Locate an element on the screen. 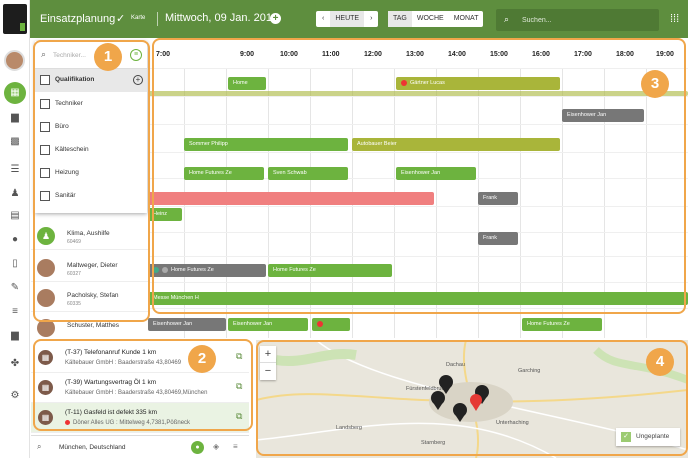  search-input is located at coordinates (584, 20).